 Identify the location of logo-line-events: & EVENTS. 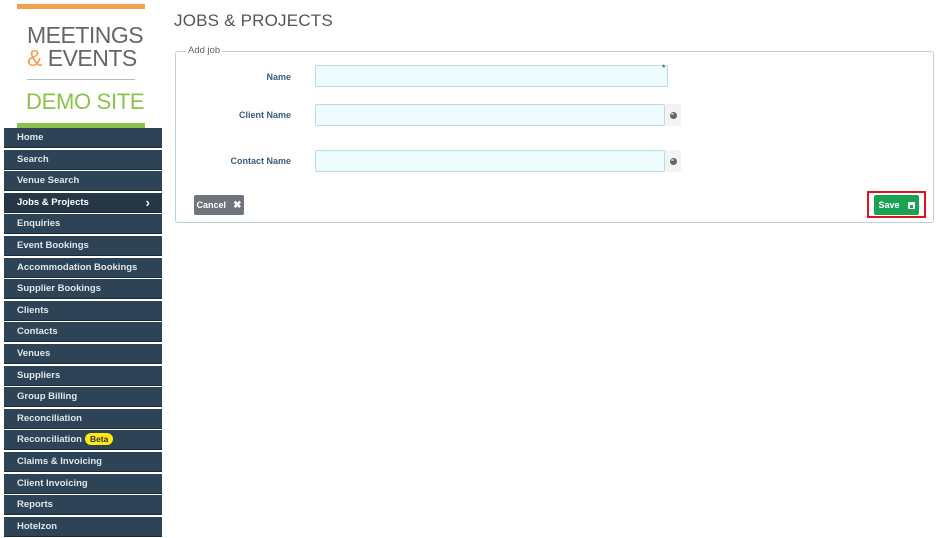
(82, 58).